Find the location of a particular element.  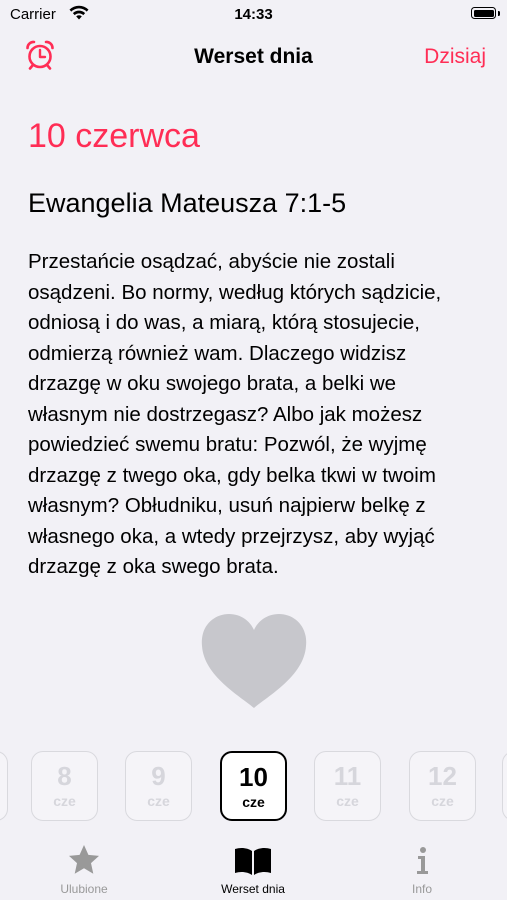

verse-line: drzazgę z oka swego brata. is located at coordinates (153, 566).